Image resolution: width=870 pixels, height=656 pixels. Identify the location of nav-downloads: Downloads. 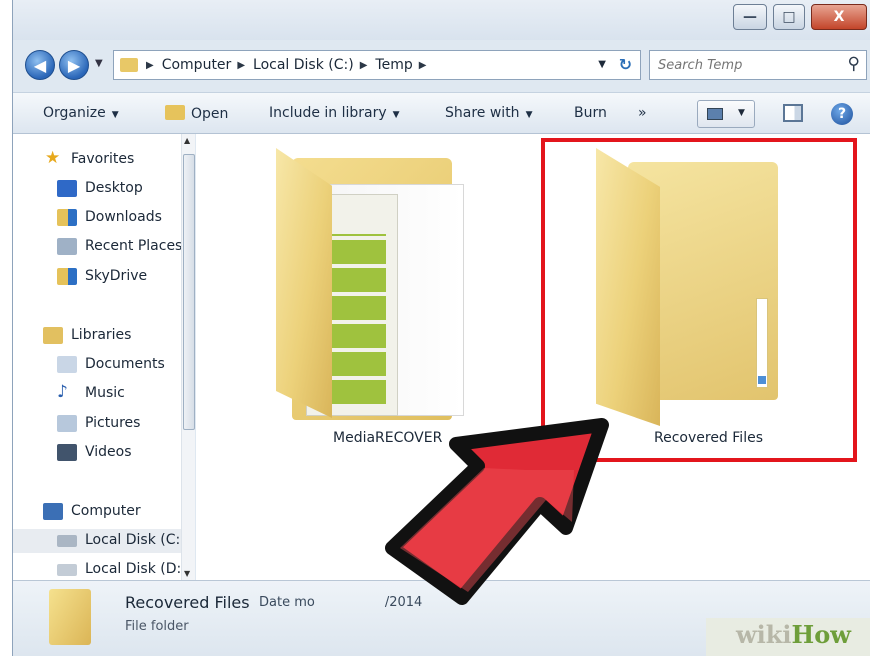
(98, 218).